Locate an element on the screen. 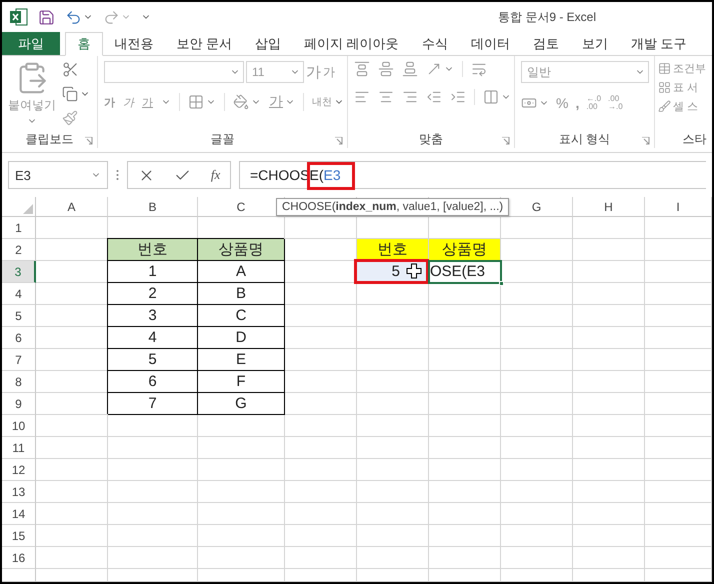  redo-icon is located at coordinates (111, 17).